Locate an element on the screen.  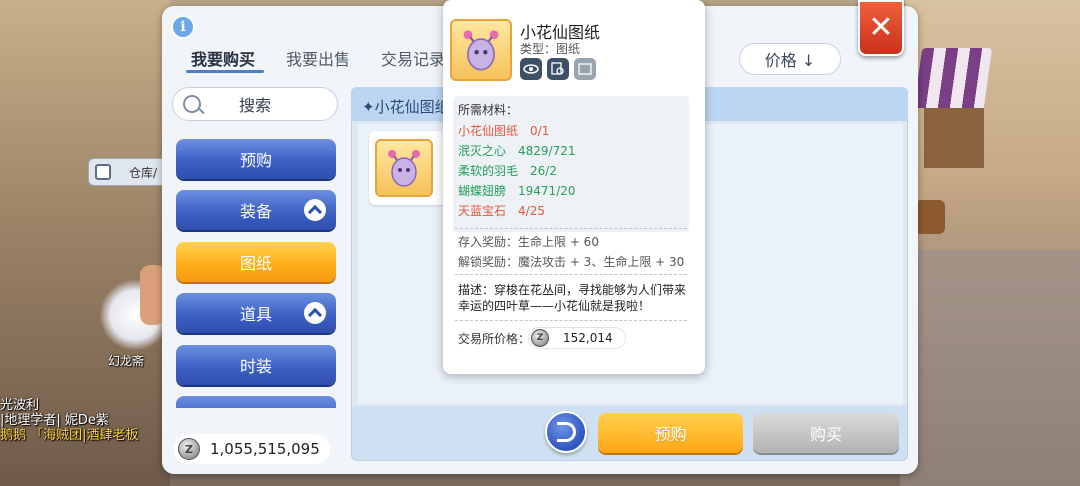
category-list-overflow is located at coordinates (256, 402).